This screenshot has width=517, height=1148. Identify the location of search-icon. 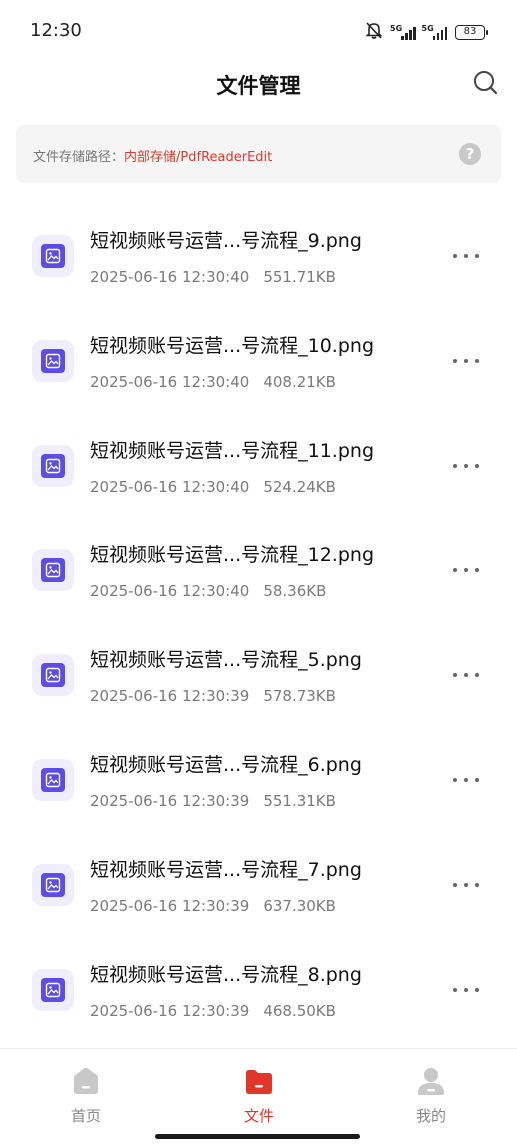
(486, 83).